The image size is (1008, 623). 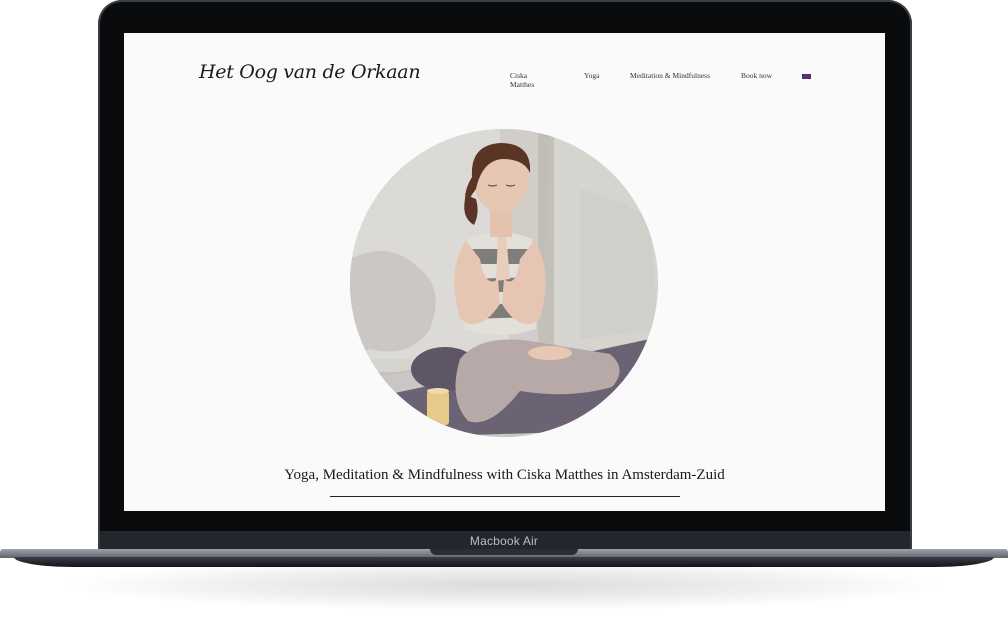 What do you see at coordinates (504, 585) in the screenshot?
I see `laptop-shadow` at bounding box center [504, 585].